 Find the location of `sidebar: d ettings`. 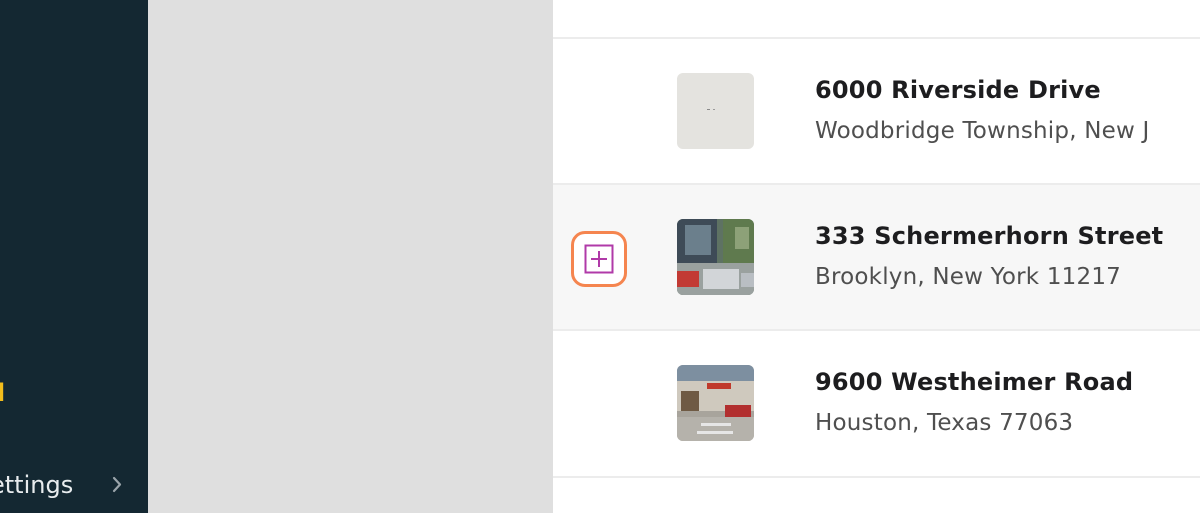

sidebar: d ettings is located at coordinates (74, 256).